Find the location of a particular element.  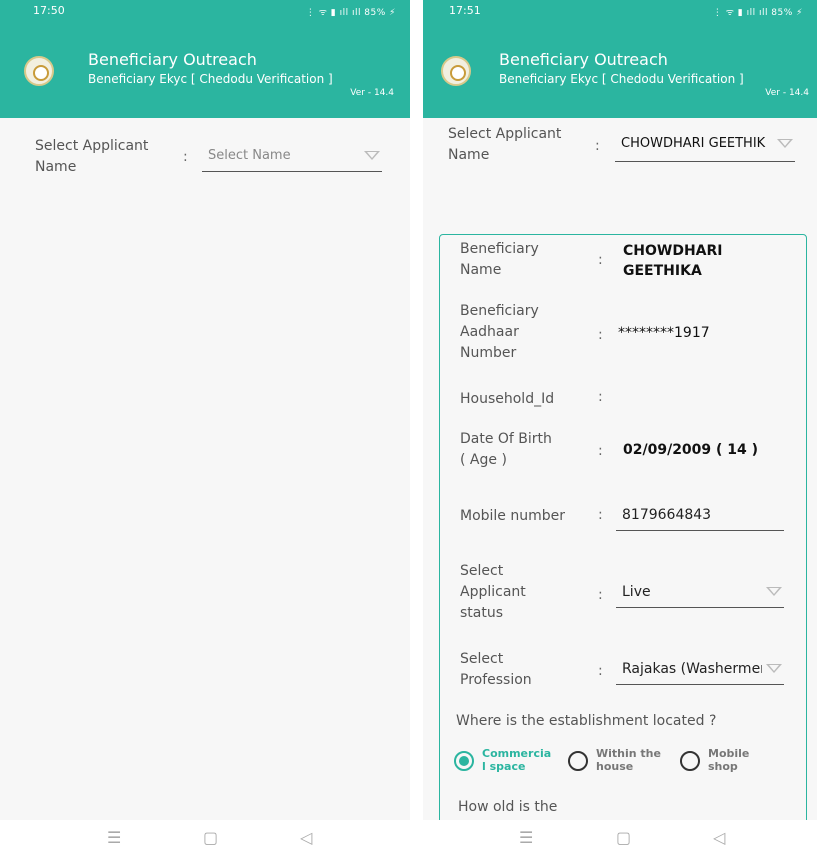

household-label: Household_Id is located at coordinates (507, 399).